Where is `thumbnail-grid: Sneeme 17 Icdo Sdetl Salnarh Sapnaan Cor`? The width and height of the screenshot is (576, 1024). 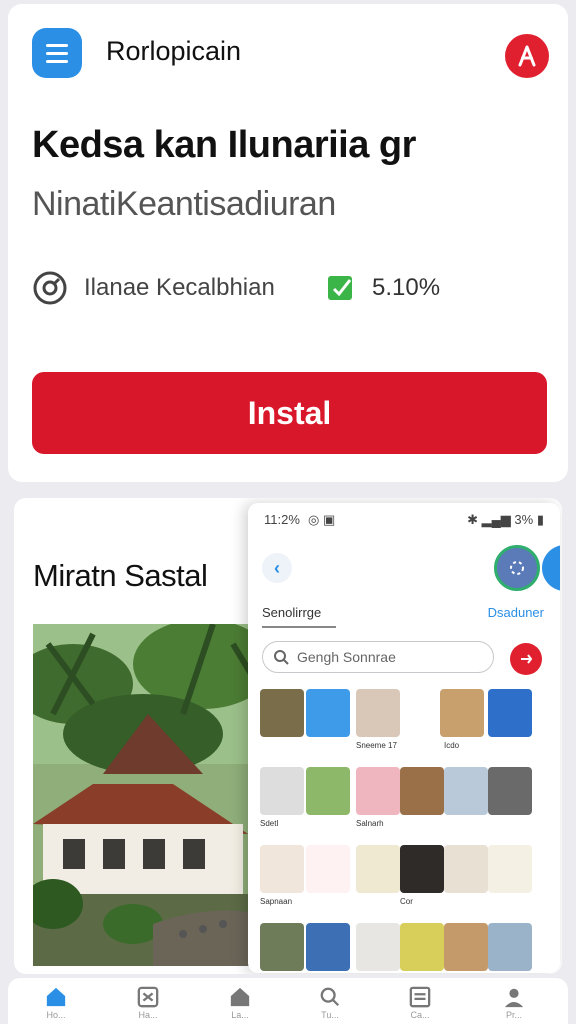
thumbnail-grid: Sneeme 17 Icdo Sdetl Salnarh Sapnaan Cor is located at coordinates (410, 831).